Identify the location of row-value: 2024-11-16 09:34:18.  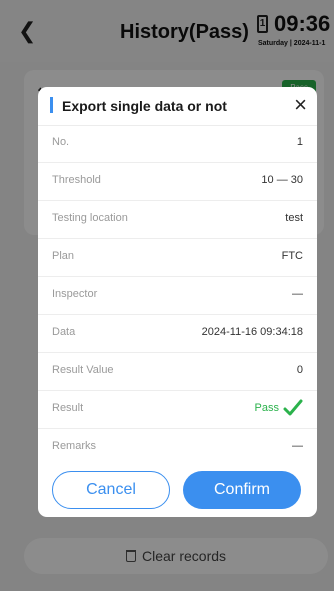
(252, 332).